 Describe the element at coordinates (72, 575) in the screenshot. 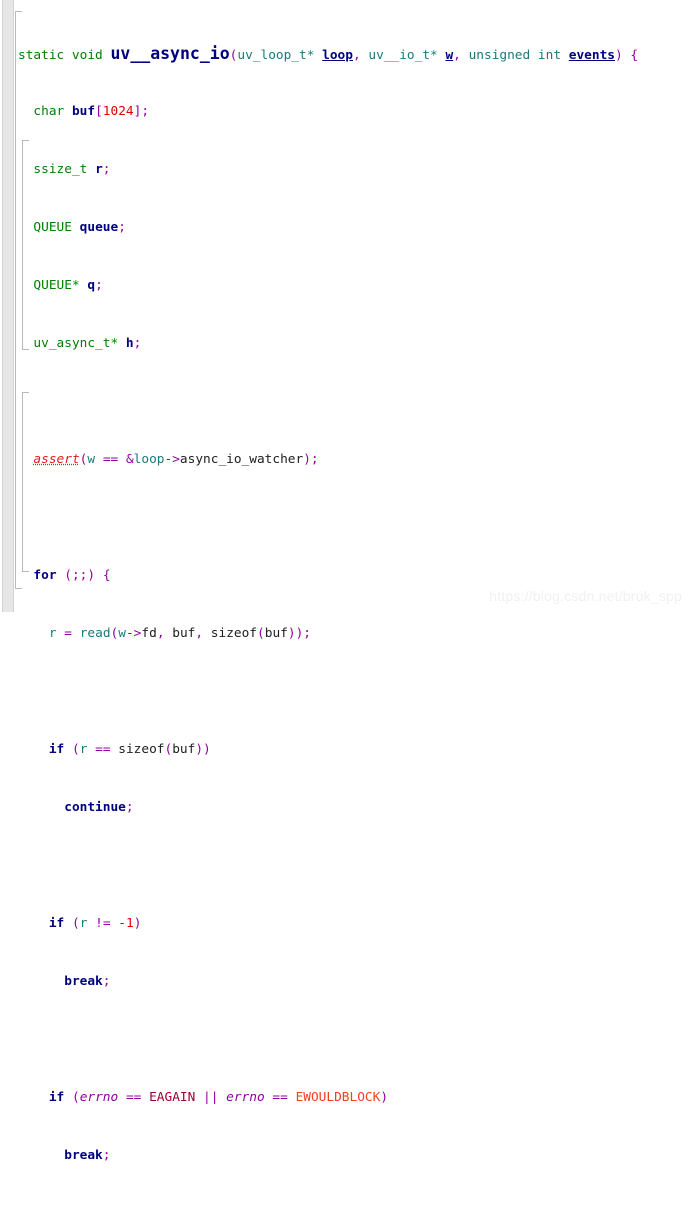

I see `code-line: for (;;) {` at that location.